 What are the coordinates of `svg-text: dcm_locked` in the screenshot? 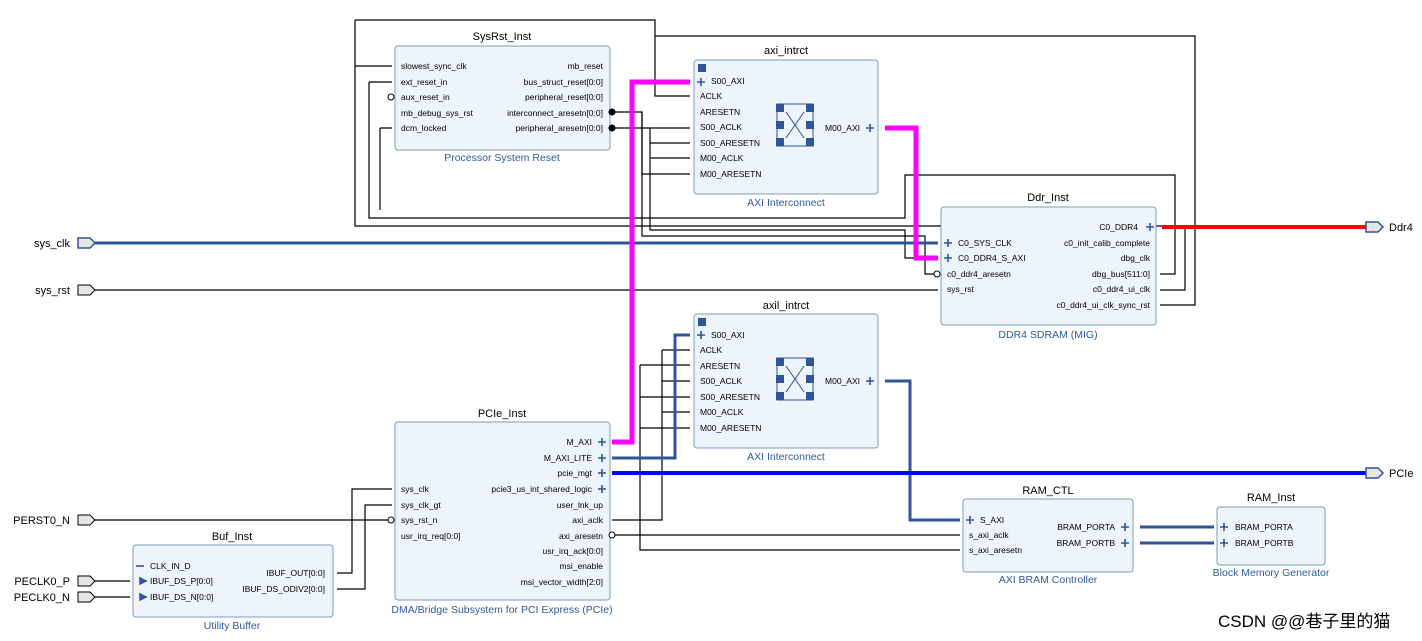 It's located at (424, 128).